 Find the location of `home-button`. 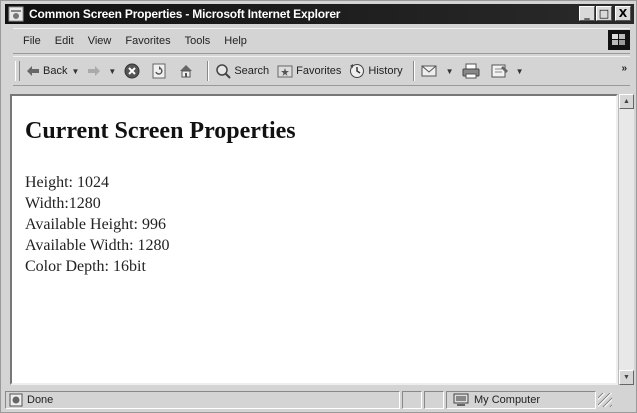

home-button is located at coordinates (187, 71).